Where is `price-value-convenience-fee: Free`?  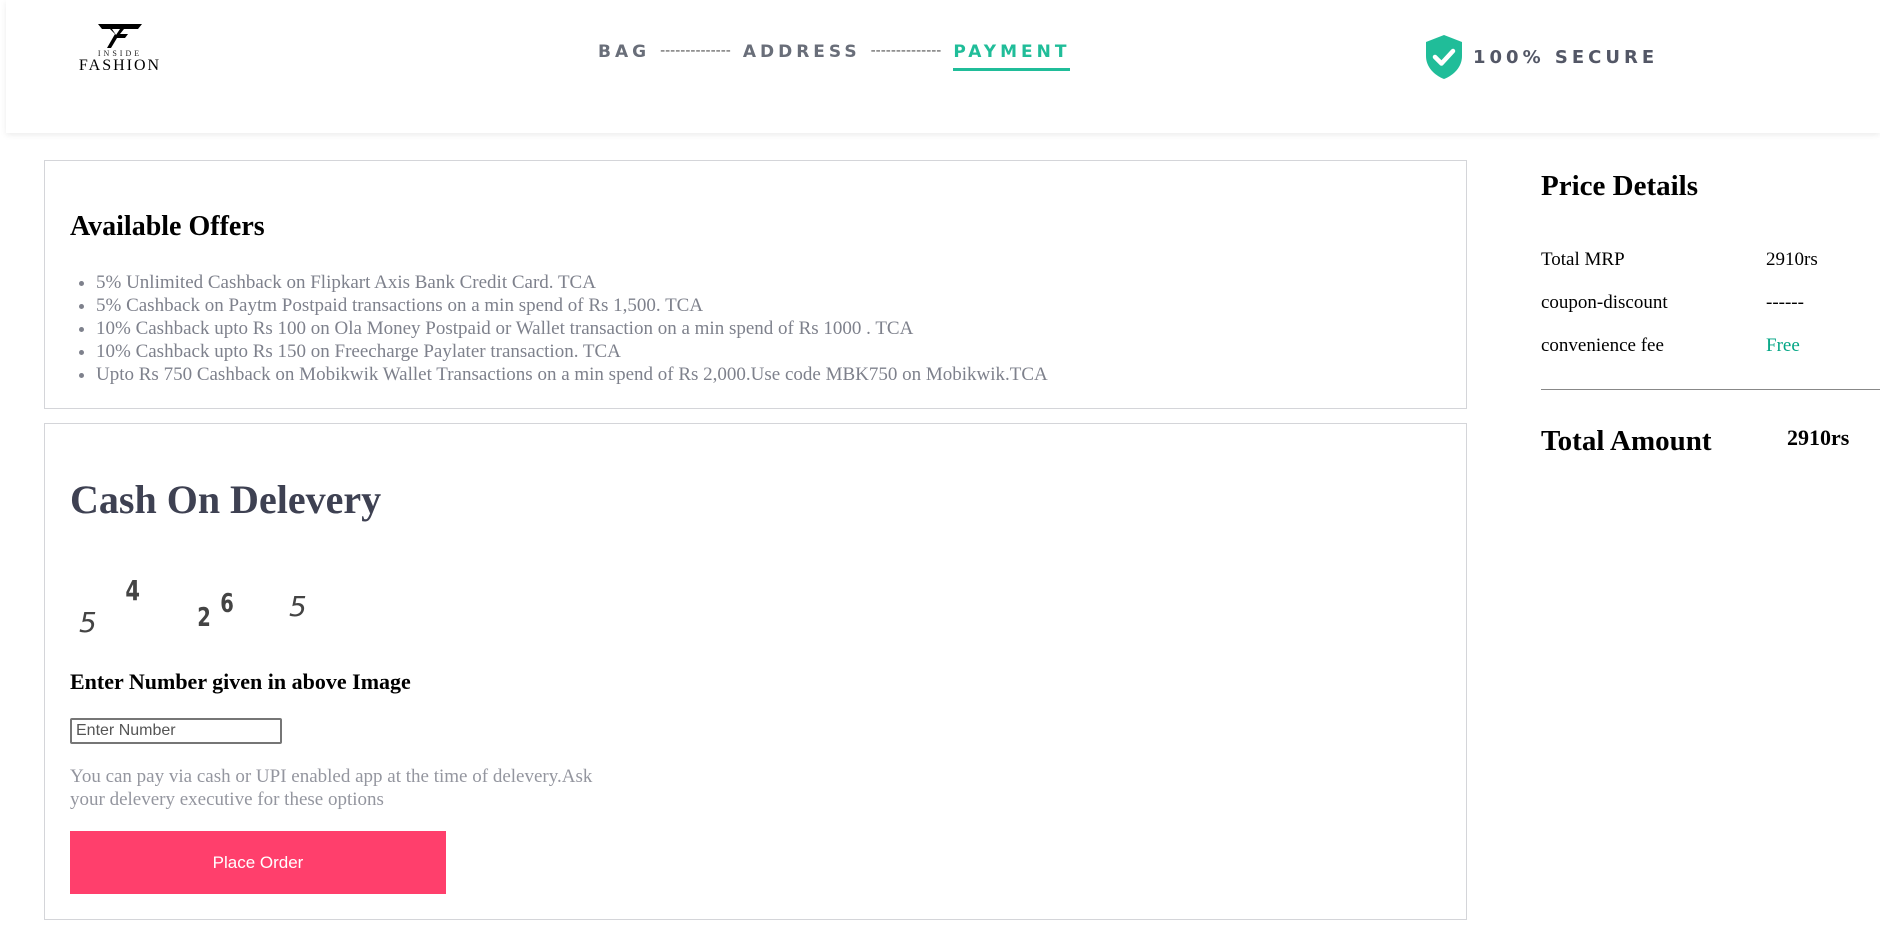
price-value-convenience-fee: Free is located at coordinates (1783, 345).